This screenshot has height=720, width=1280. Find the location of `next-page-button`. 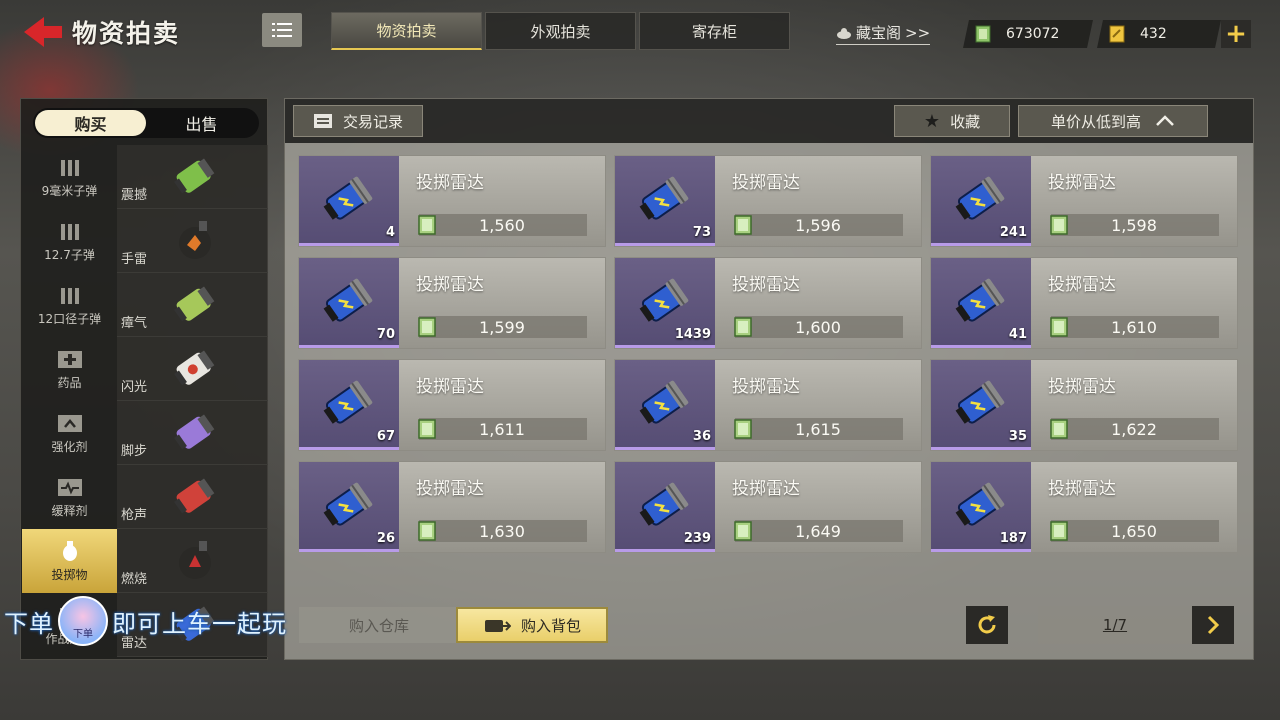

next-page-button is located at coordinates (1213, 625).